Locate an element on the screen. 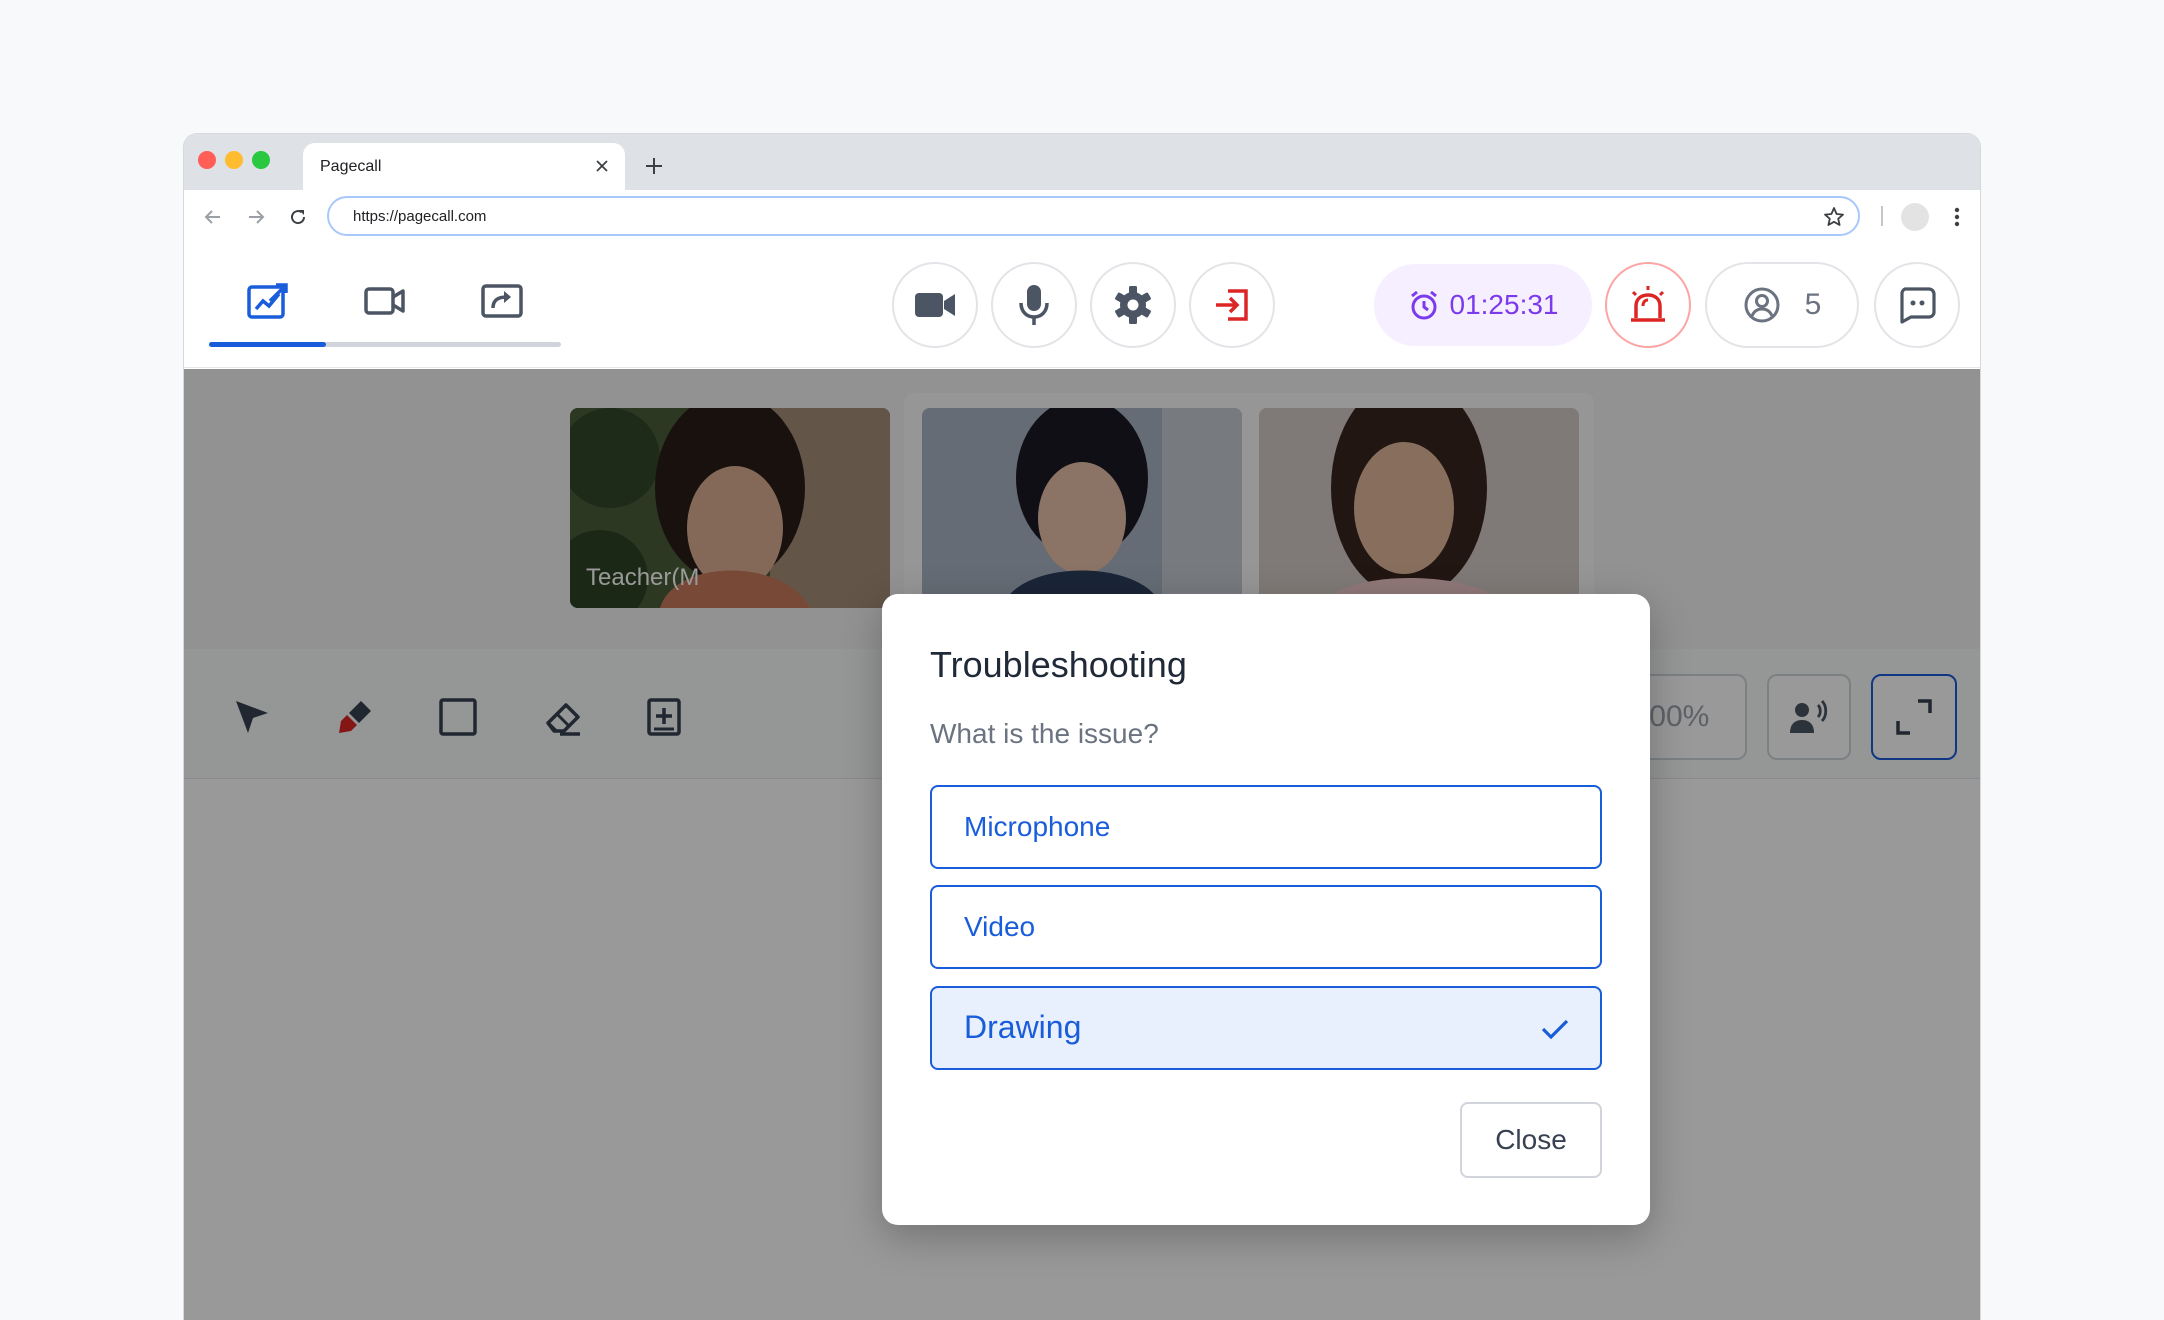 The image size is (2164, 1320). back-icon is located at coordinates (213, 217).